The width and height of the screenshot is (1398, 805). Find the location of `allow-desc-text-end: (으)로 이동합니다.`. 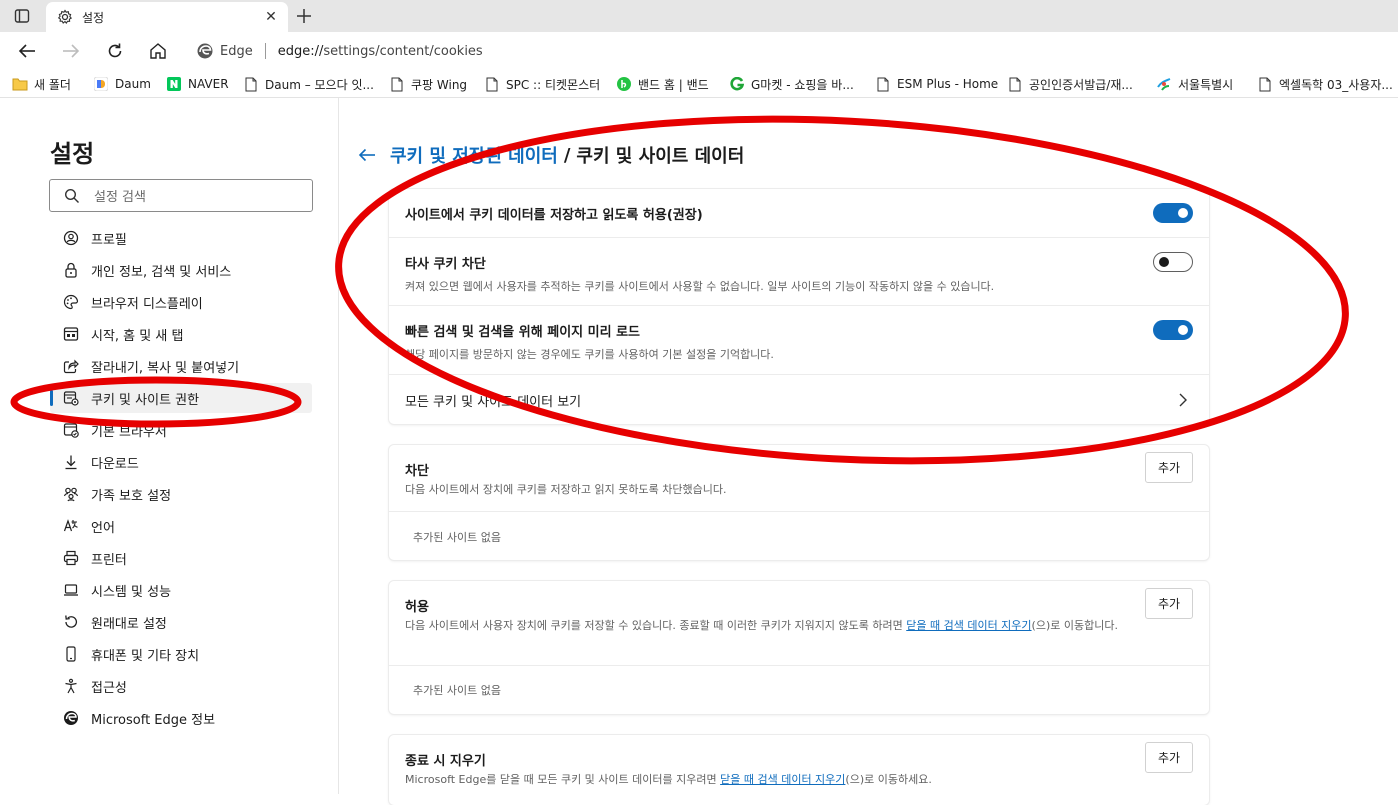

allow-desc-text-end: (으)로 이동합니다. is located at coordinates (1074, 625).